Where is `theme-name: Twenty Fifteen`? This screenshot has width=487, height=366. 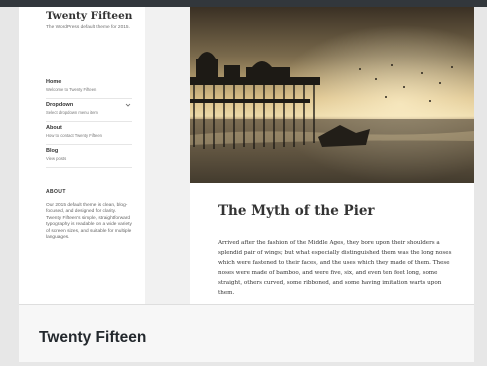 theme-name: Twenty Fifteen is located at coordinates (93, 337).